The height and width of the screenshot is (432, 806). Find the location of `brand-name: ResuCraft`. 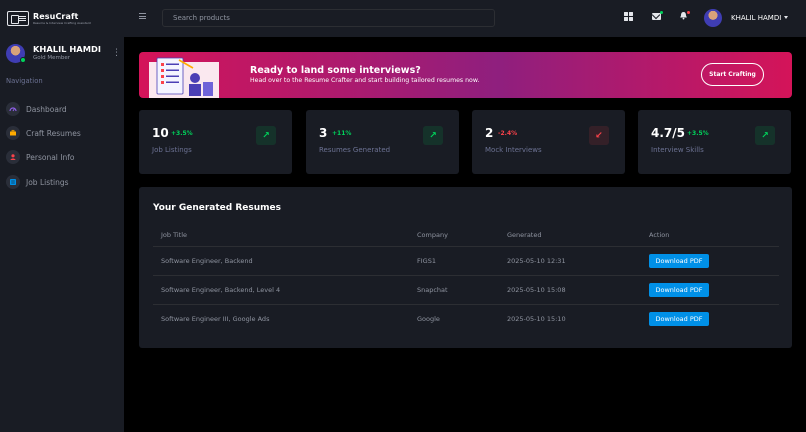

brand-name: ResuCraft is located at coordinates (56, 16).